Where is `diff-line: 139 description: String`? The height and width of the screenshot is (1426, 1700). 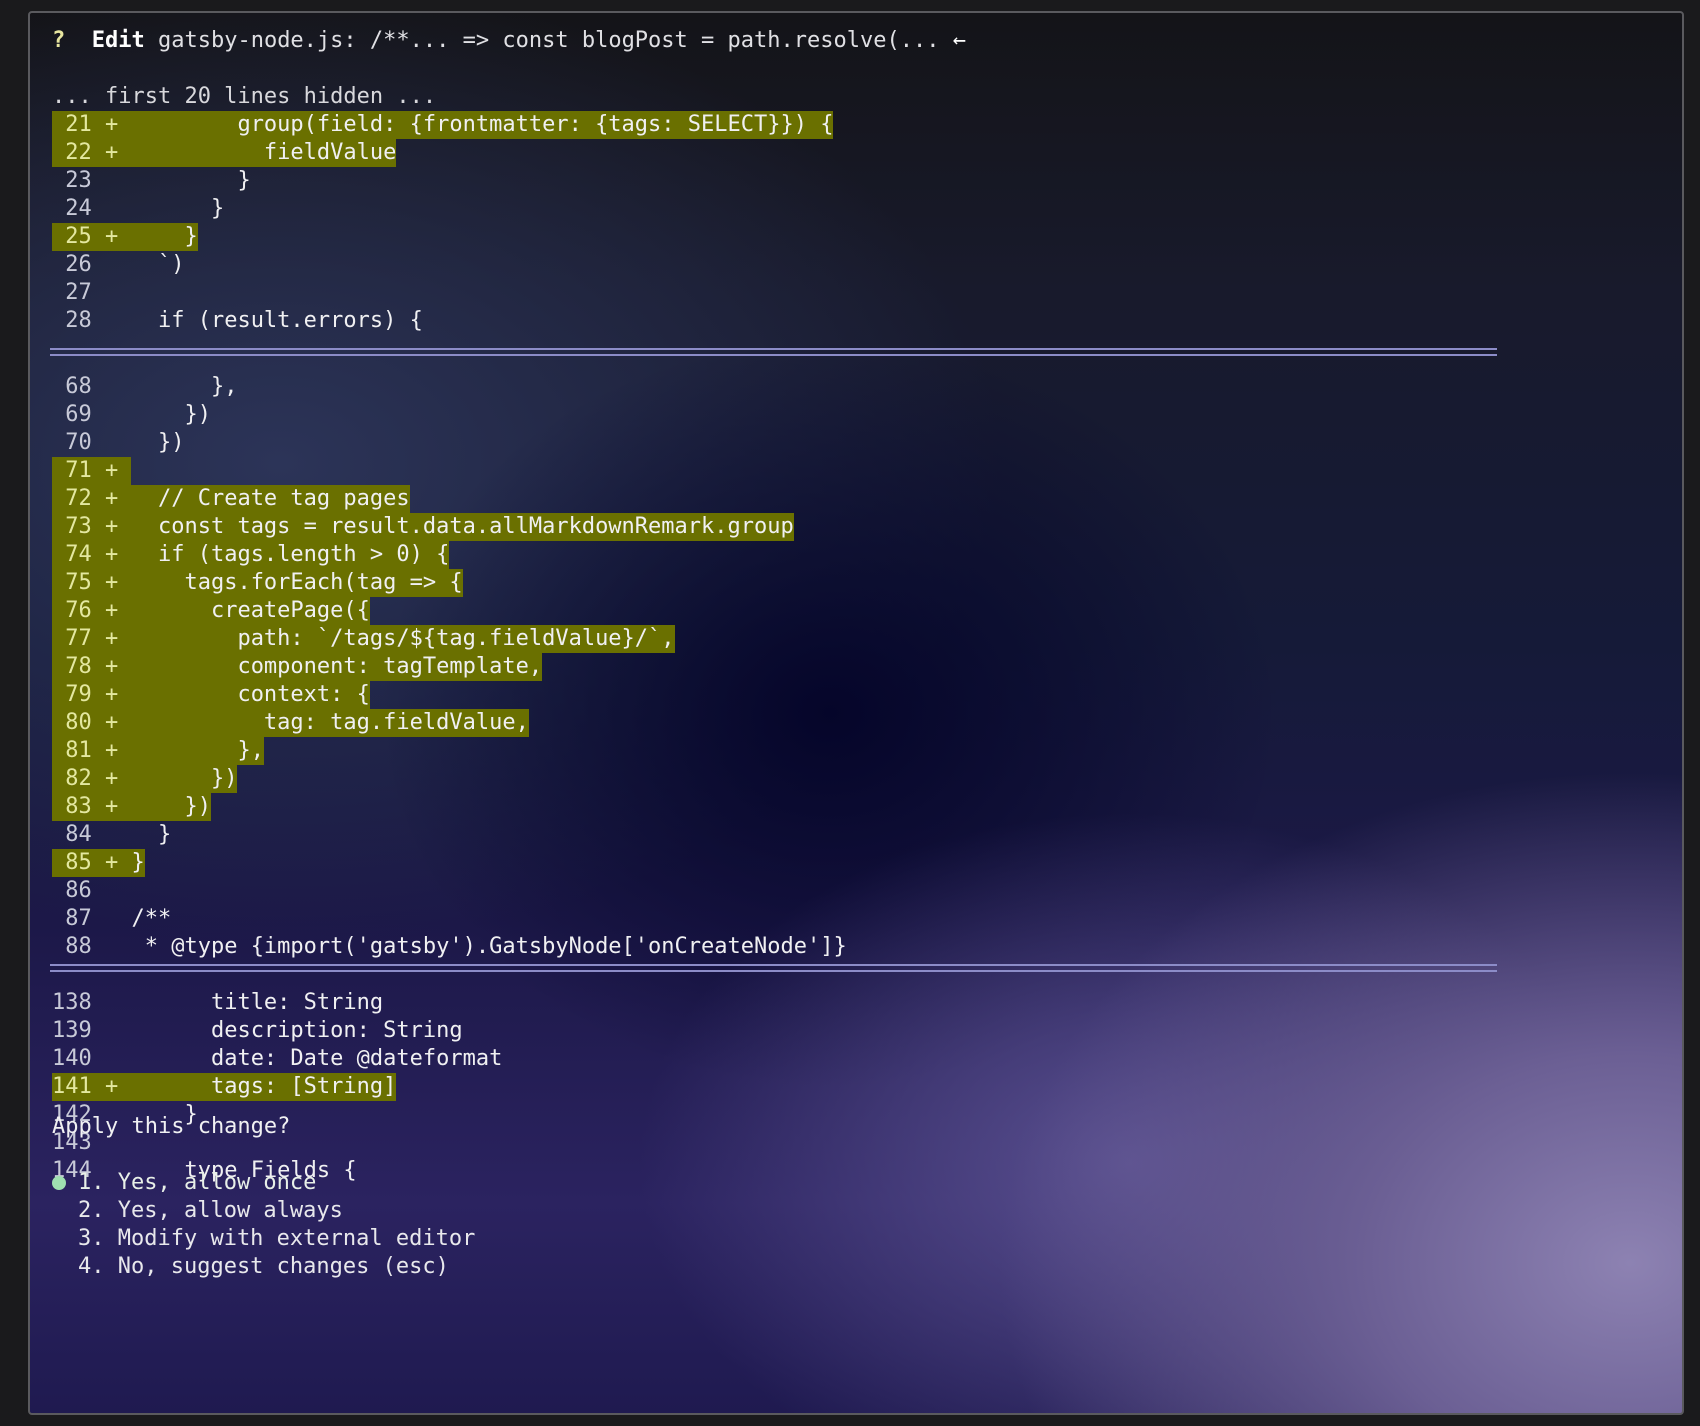 diff-line: 139 description: String is located at coordinates (277, 1031).